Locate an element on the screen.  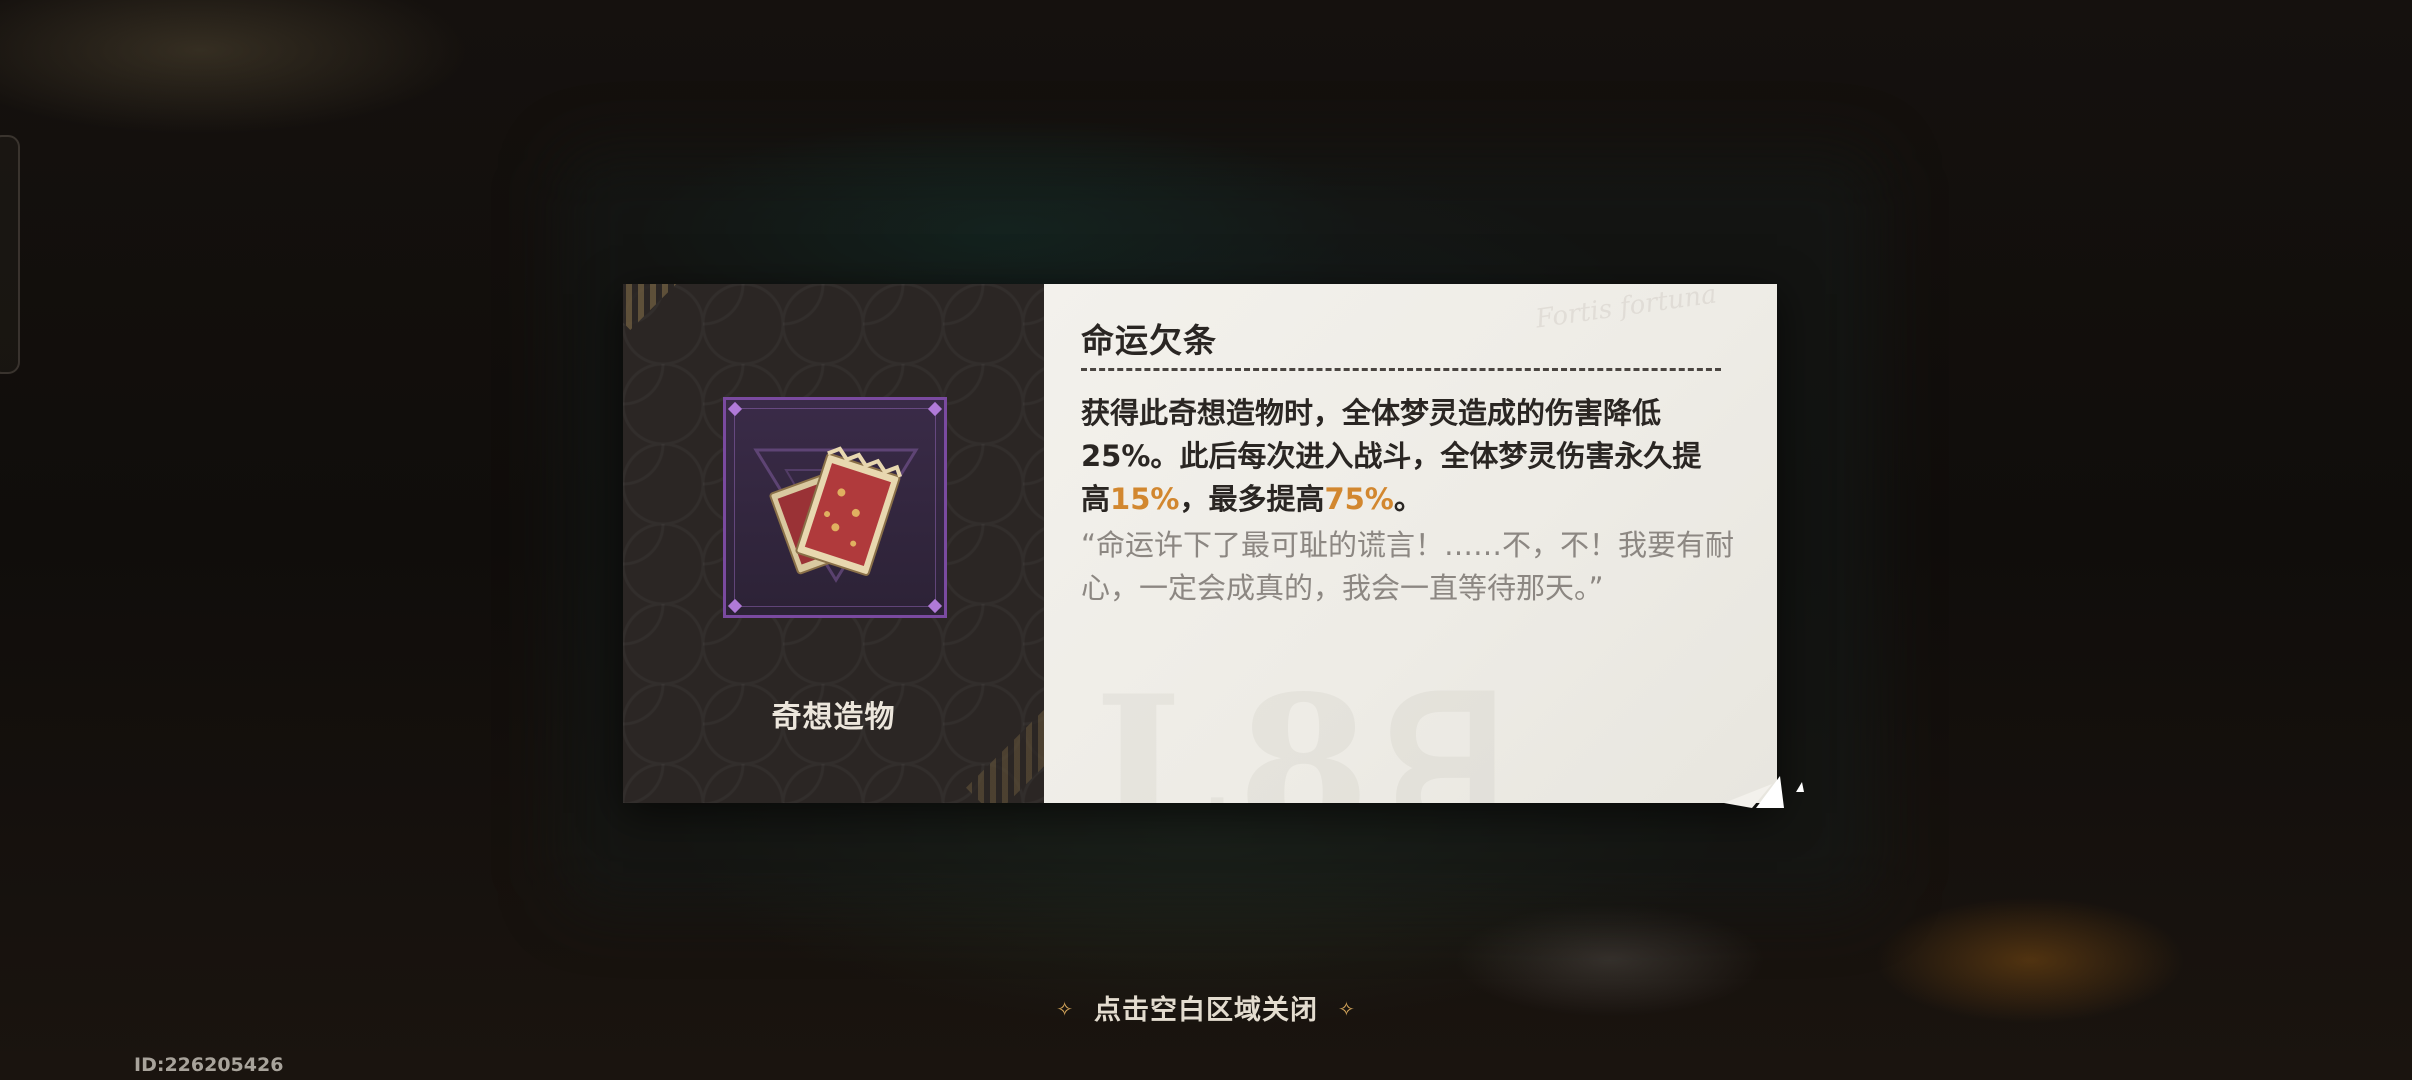
item-category-label: 奇想造物 is located at coordinates (833, 717).